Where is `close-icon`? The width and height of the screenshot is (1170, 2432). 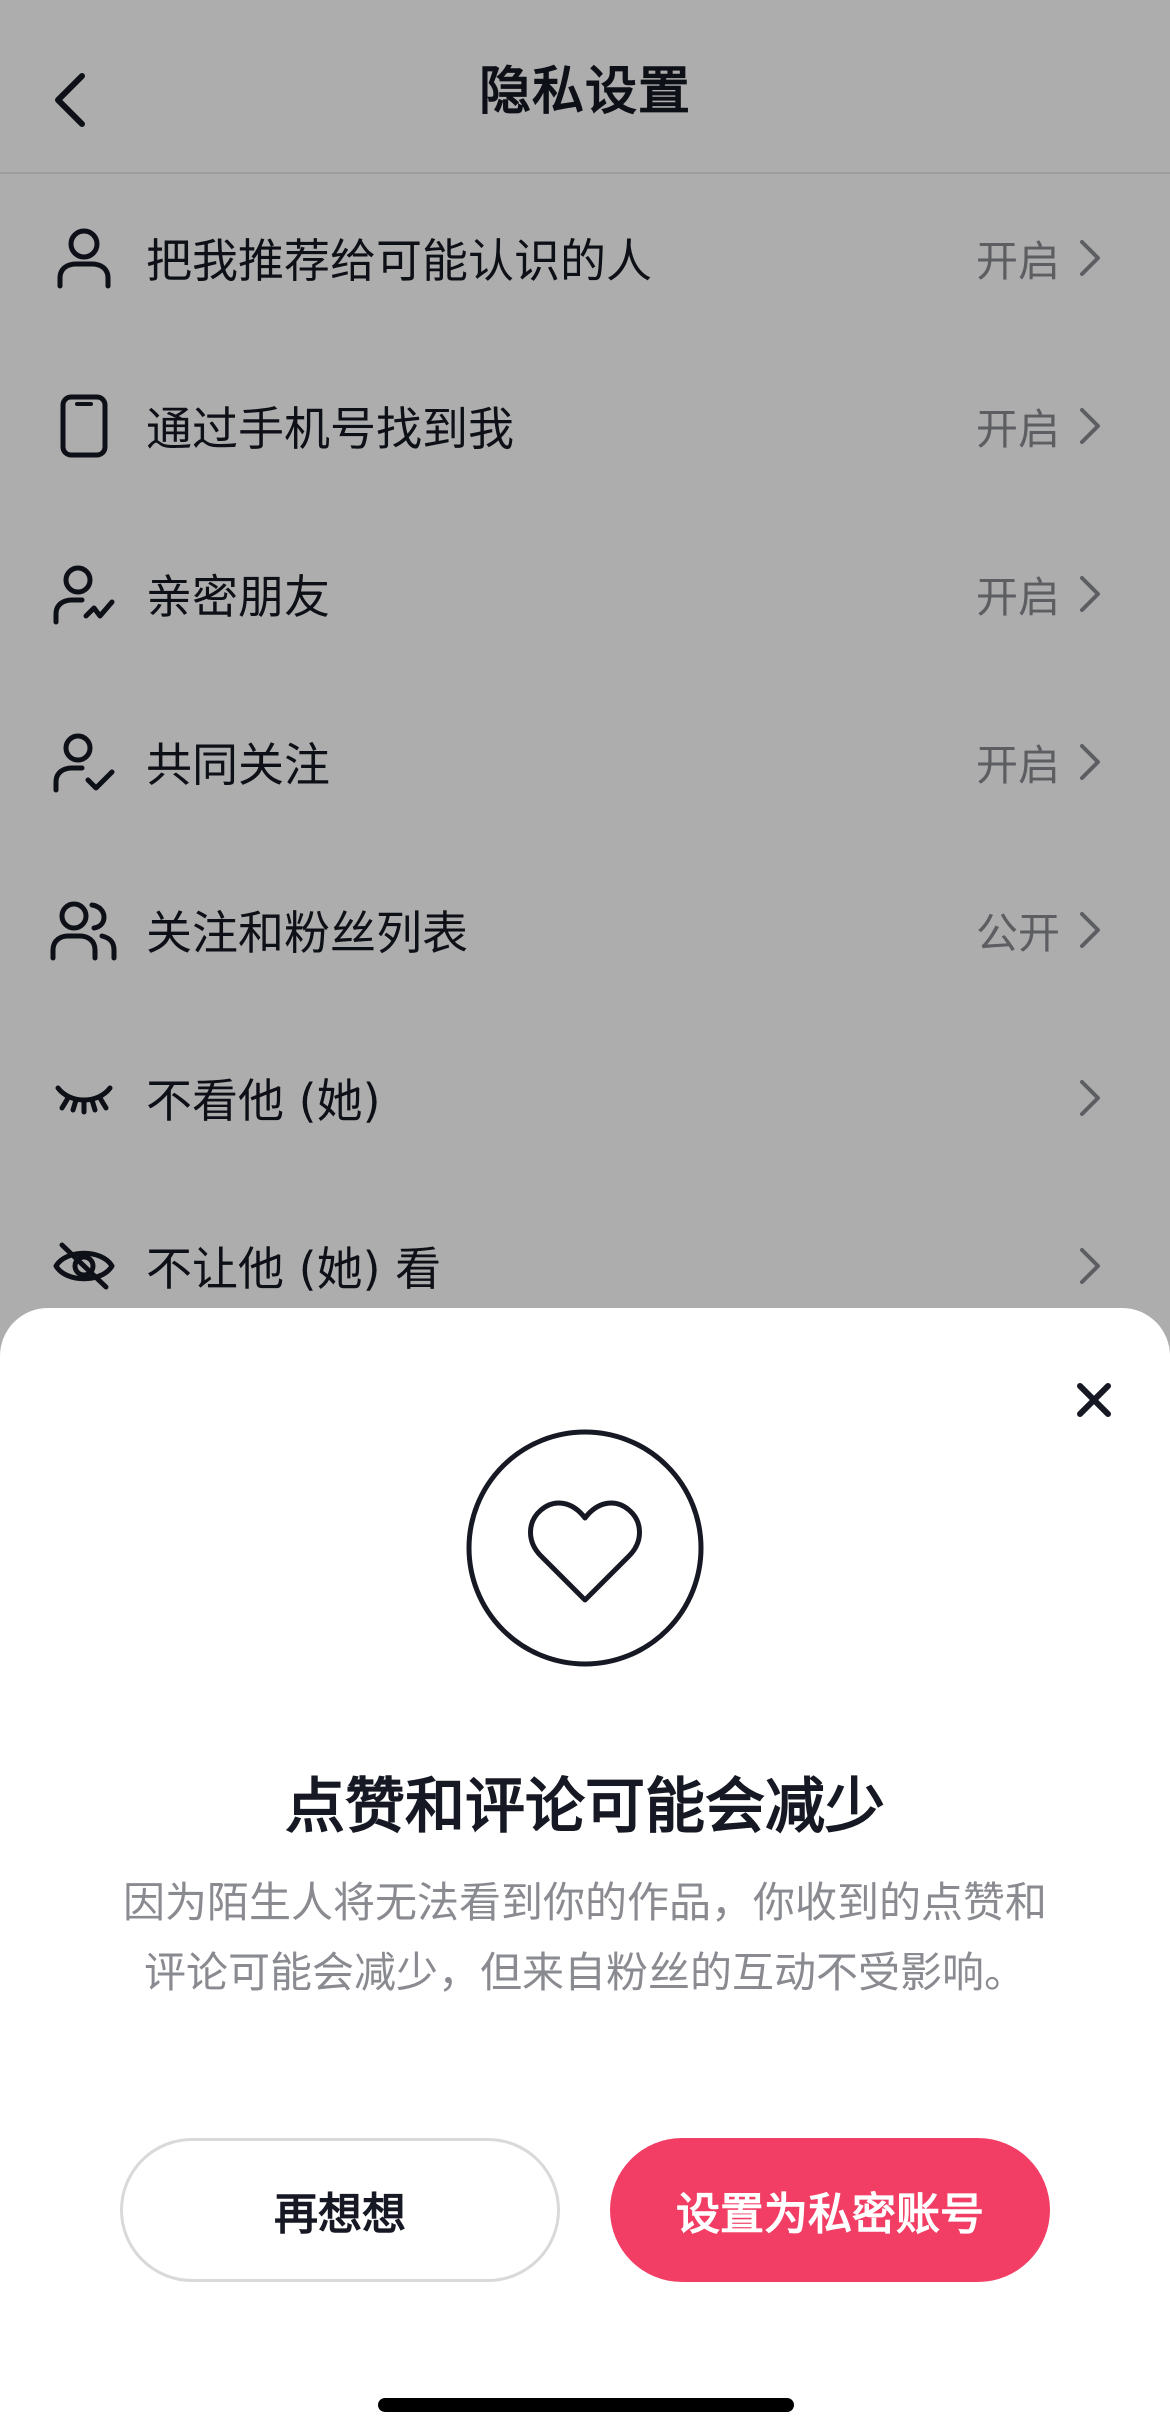 close-icon is located at coordinates (1094, 1400).